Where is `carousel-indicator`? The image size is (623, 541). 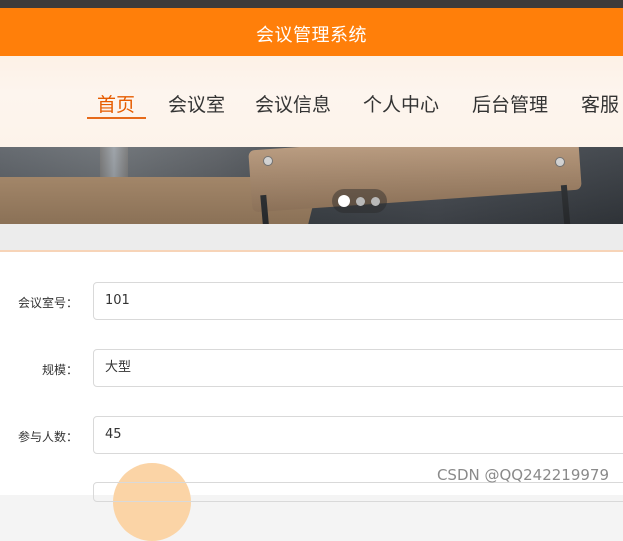 carousel-indicator is located at coordinates (359, 201).